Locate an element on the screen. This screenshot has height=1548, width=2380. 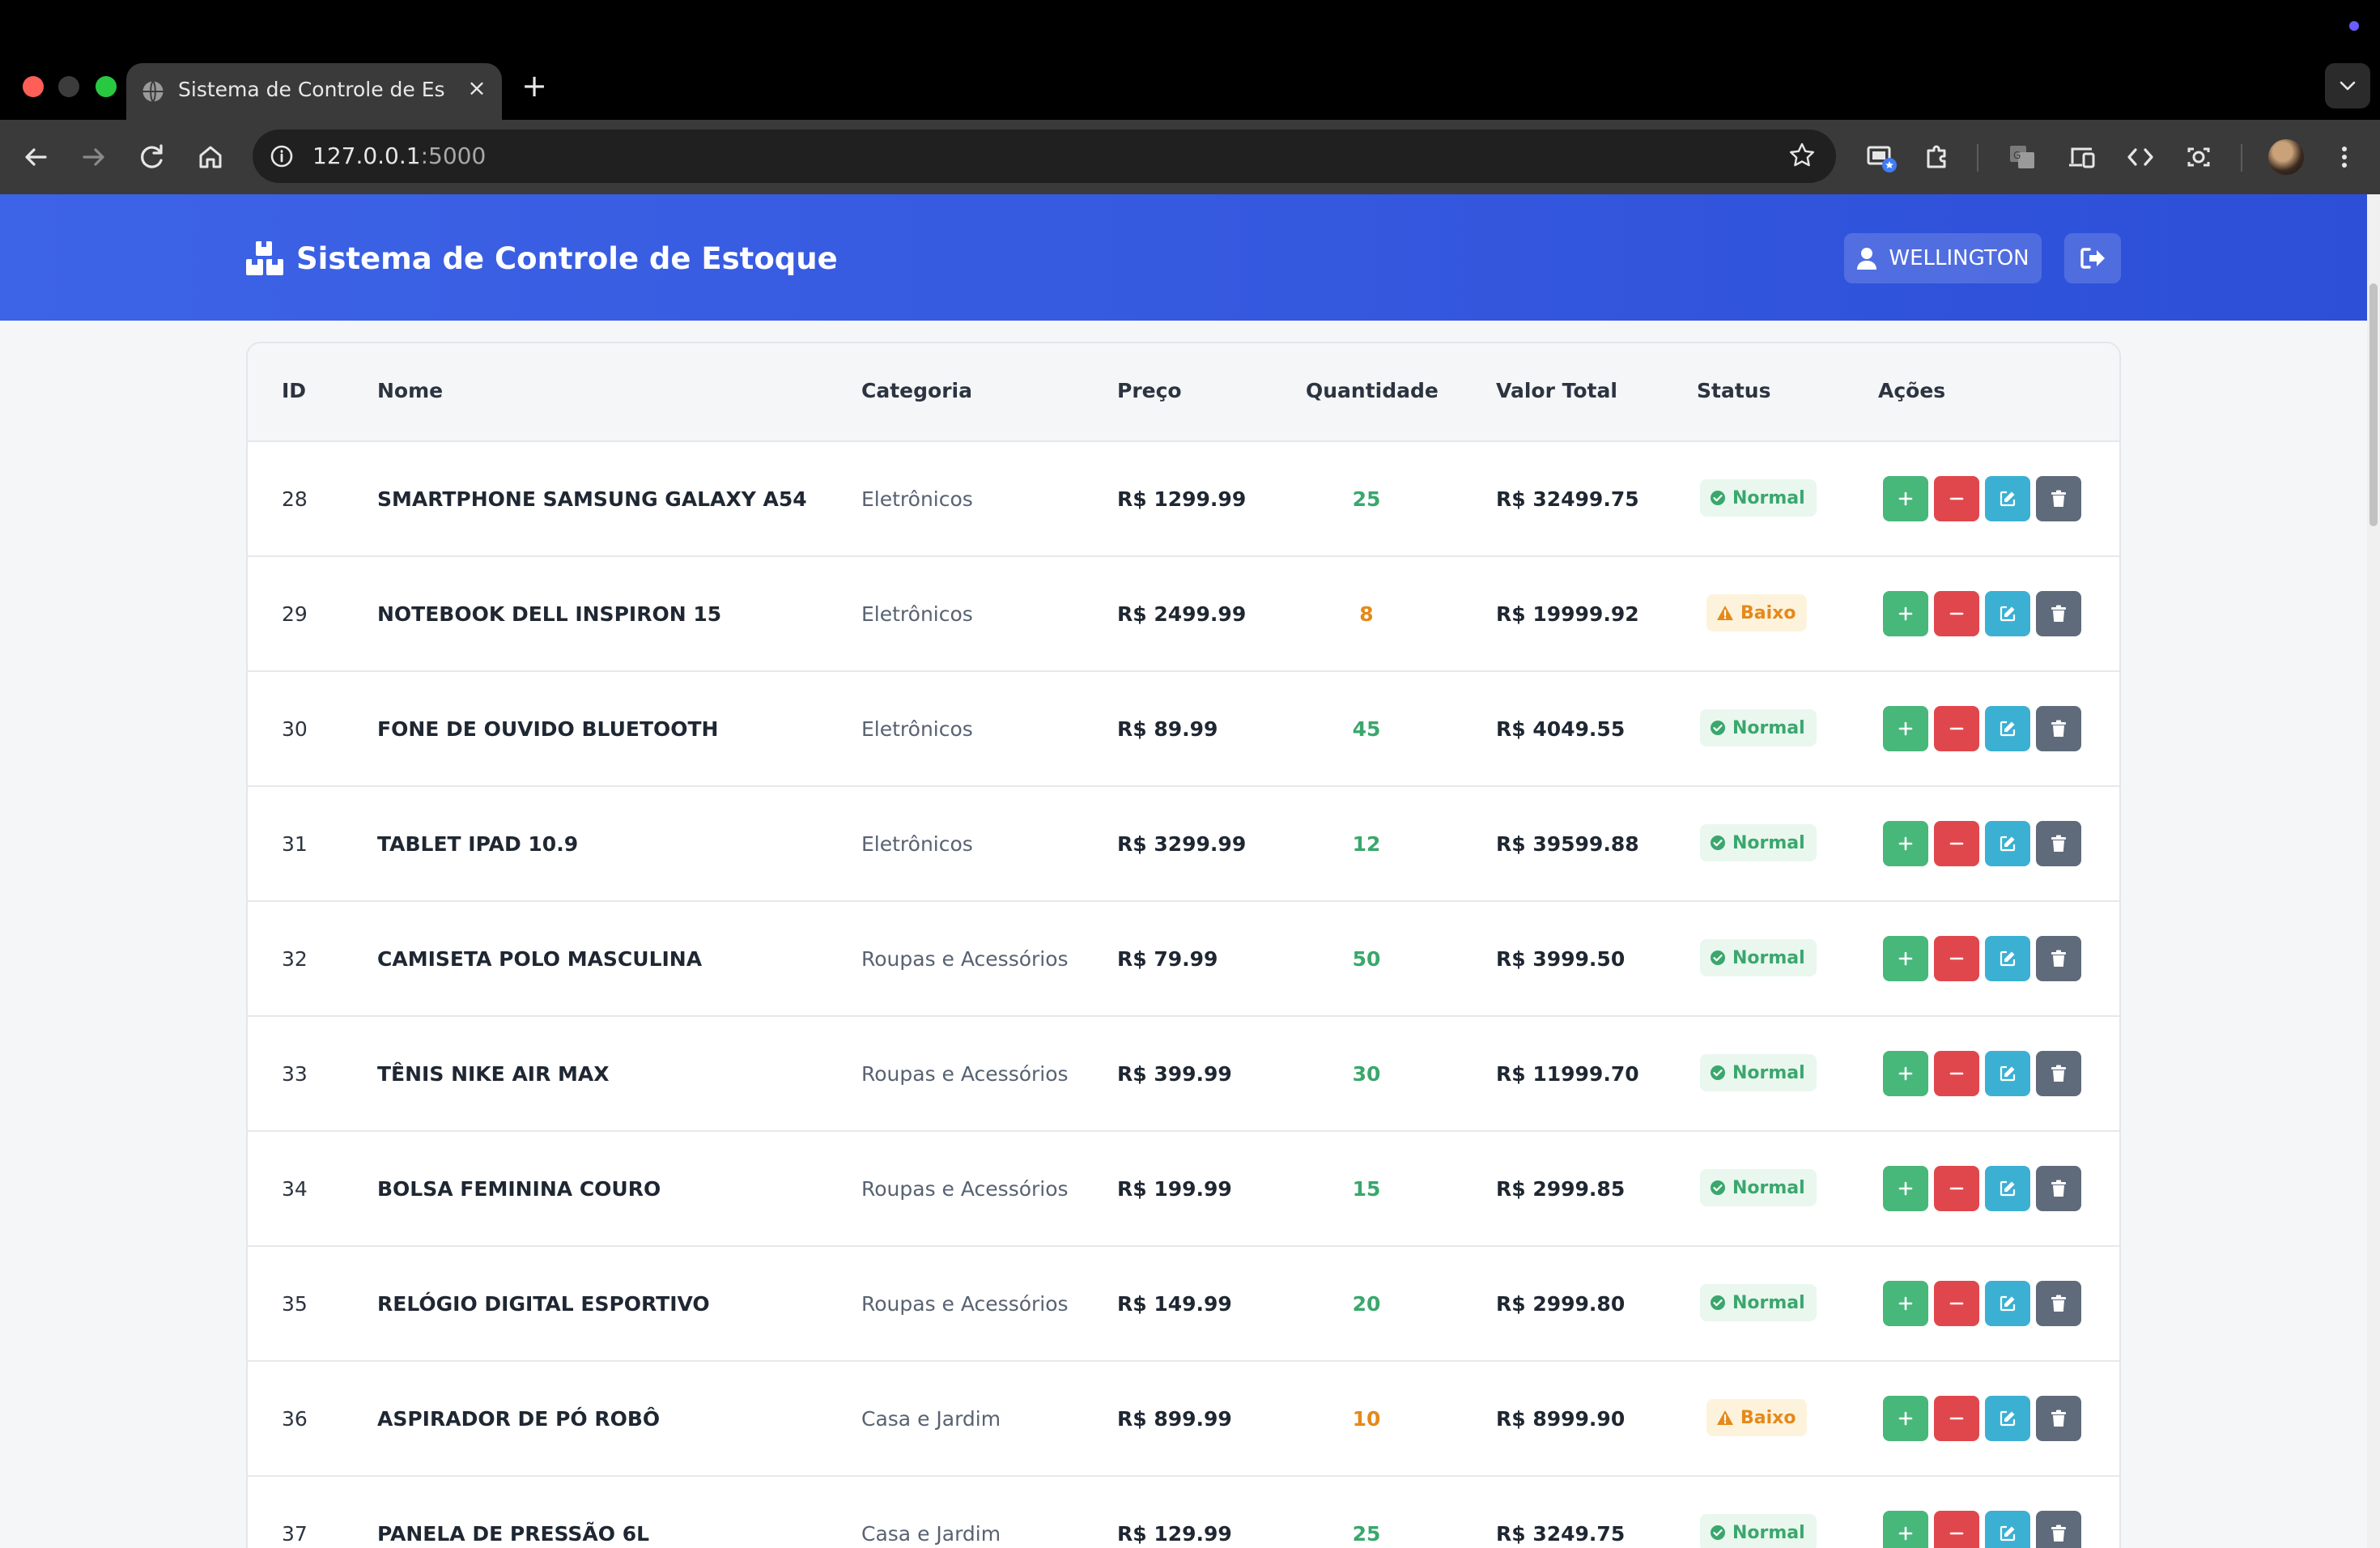
back-button is located at coordinates (35, 157).